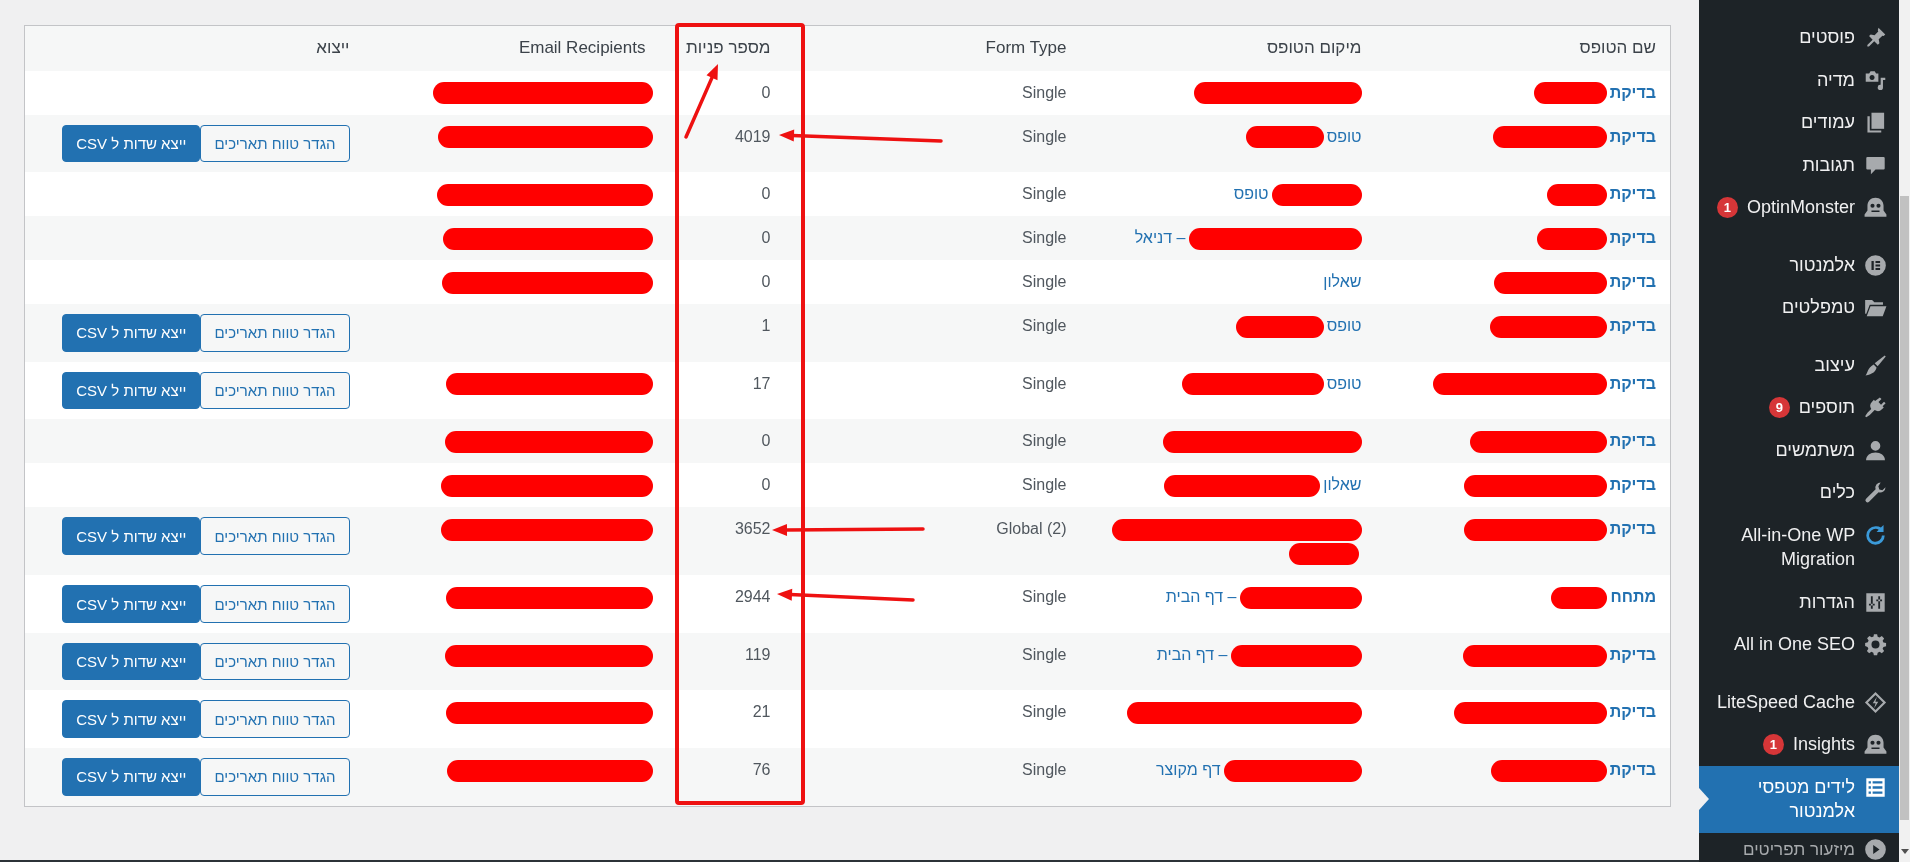 The height and width of the screenshot is (862, 1910). Describe the element at coordinates (1799, 547) in the screenshot. I see `sidebar-item: All-in-One WP Migration` at that location.